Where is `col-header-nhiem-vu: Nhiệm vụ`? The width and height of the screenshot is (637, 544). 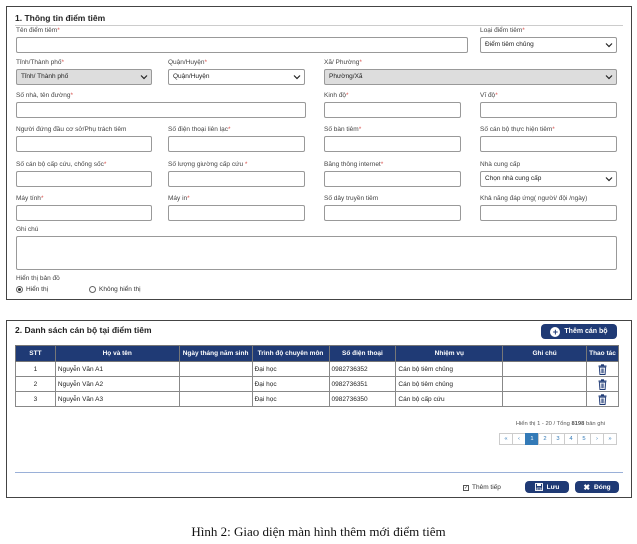 col-header-nhiem-vu: Nhiệm vụ is located at coordinates (449, 353).